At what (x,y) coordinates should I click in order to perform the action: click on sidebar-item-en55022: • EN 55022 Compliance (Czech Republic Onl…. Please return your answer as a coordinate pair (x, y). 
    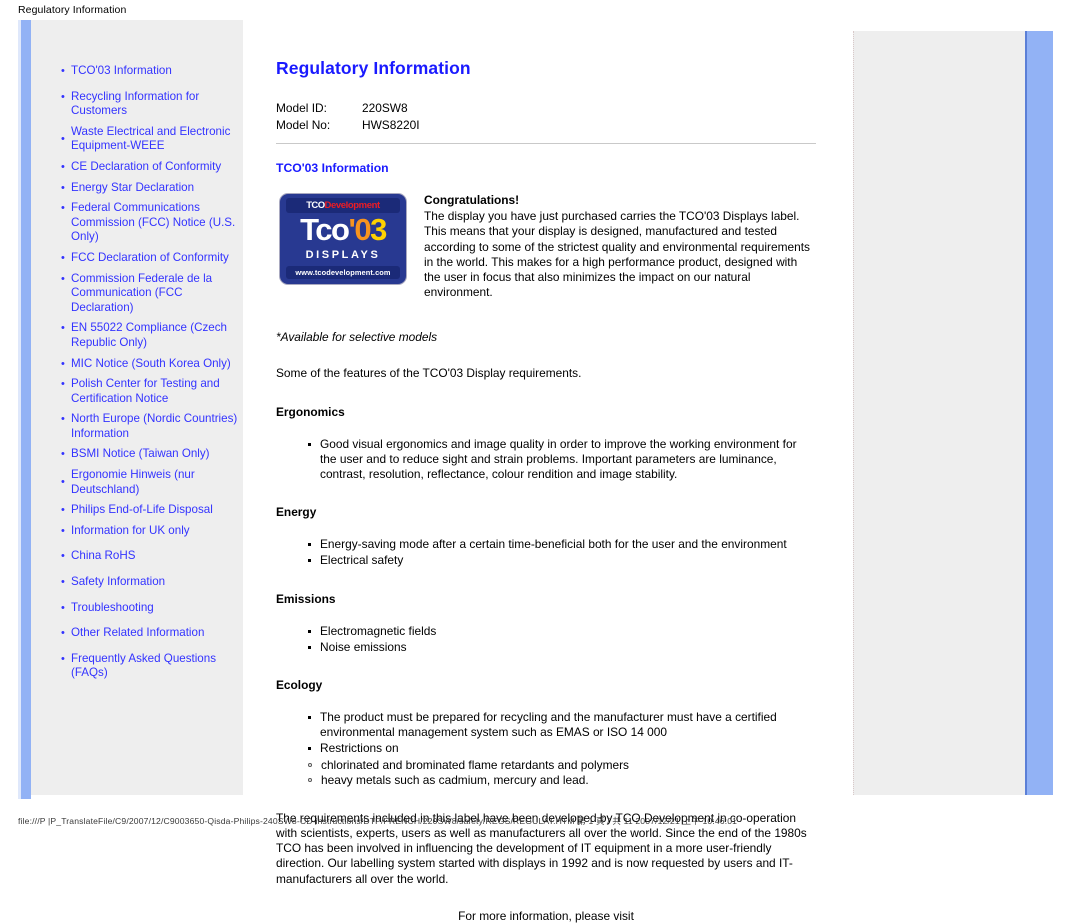
    Looking at the image, I should click on (153, 335).